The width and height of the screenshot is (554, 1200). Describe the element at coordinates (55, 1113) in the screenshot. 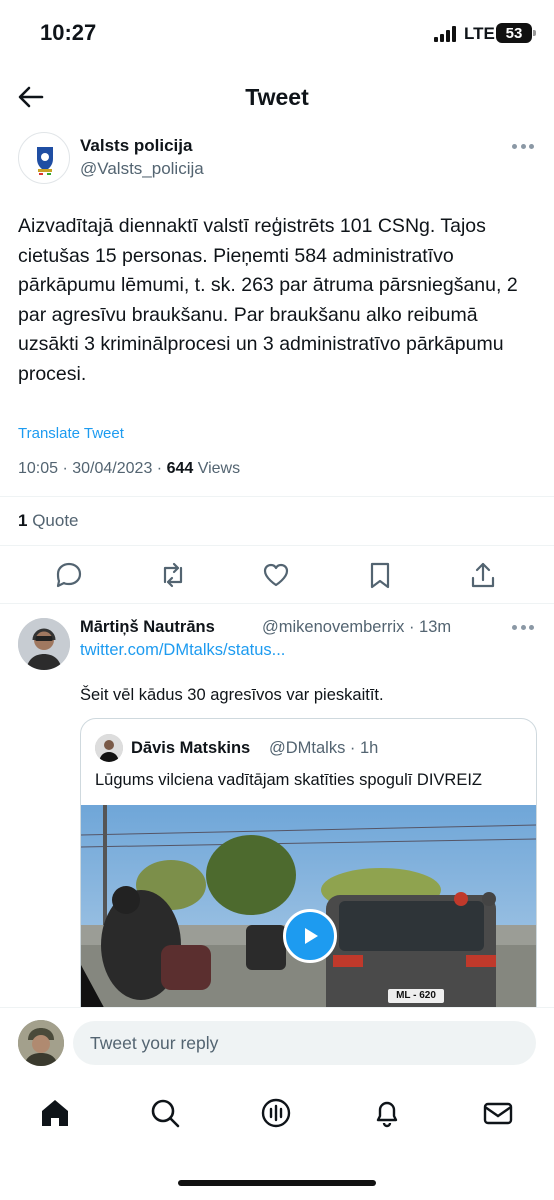

I see `home-icon` at that location.